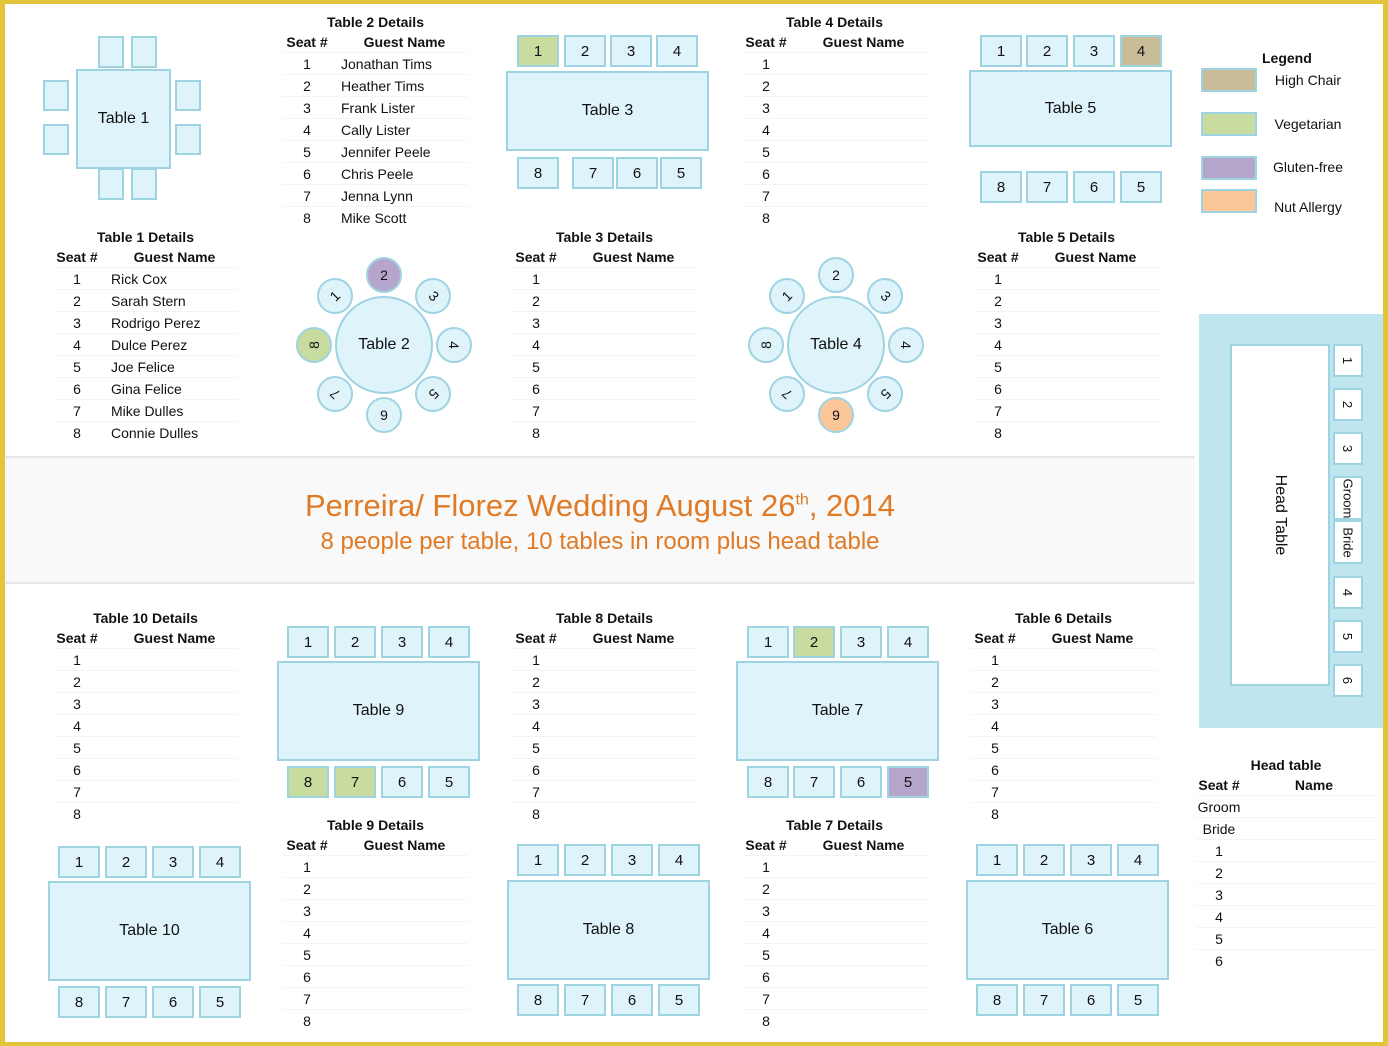  I want to click on guest-name: Jennifer Peele, so click(399, 151).